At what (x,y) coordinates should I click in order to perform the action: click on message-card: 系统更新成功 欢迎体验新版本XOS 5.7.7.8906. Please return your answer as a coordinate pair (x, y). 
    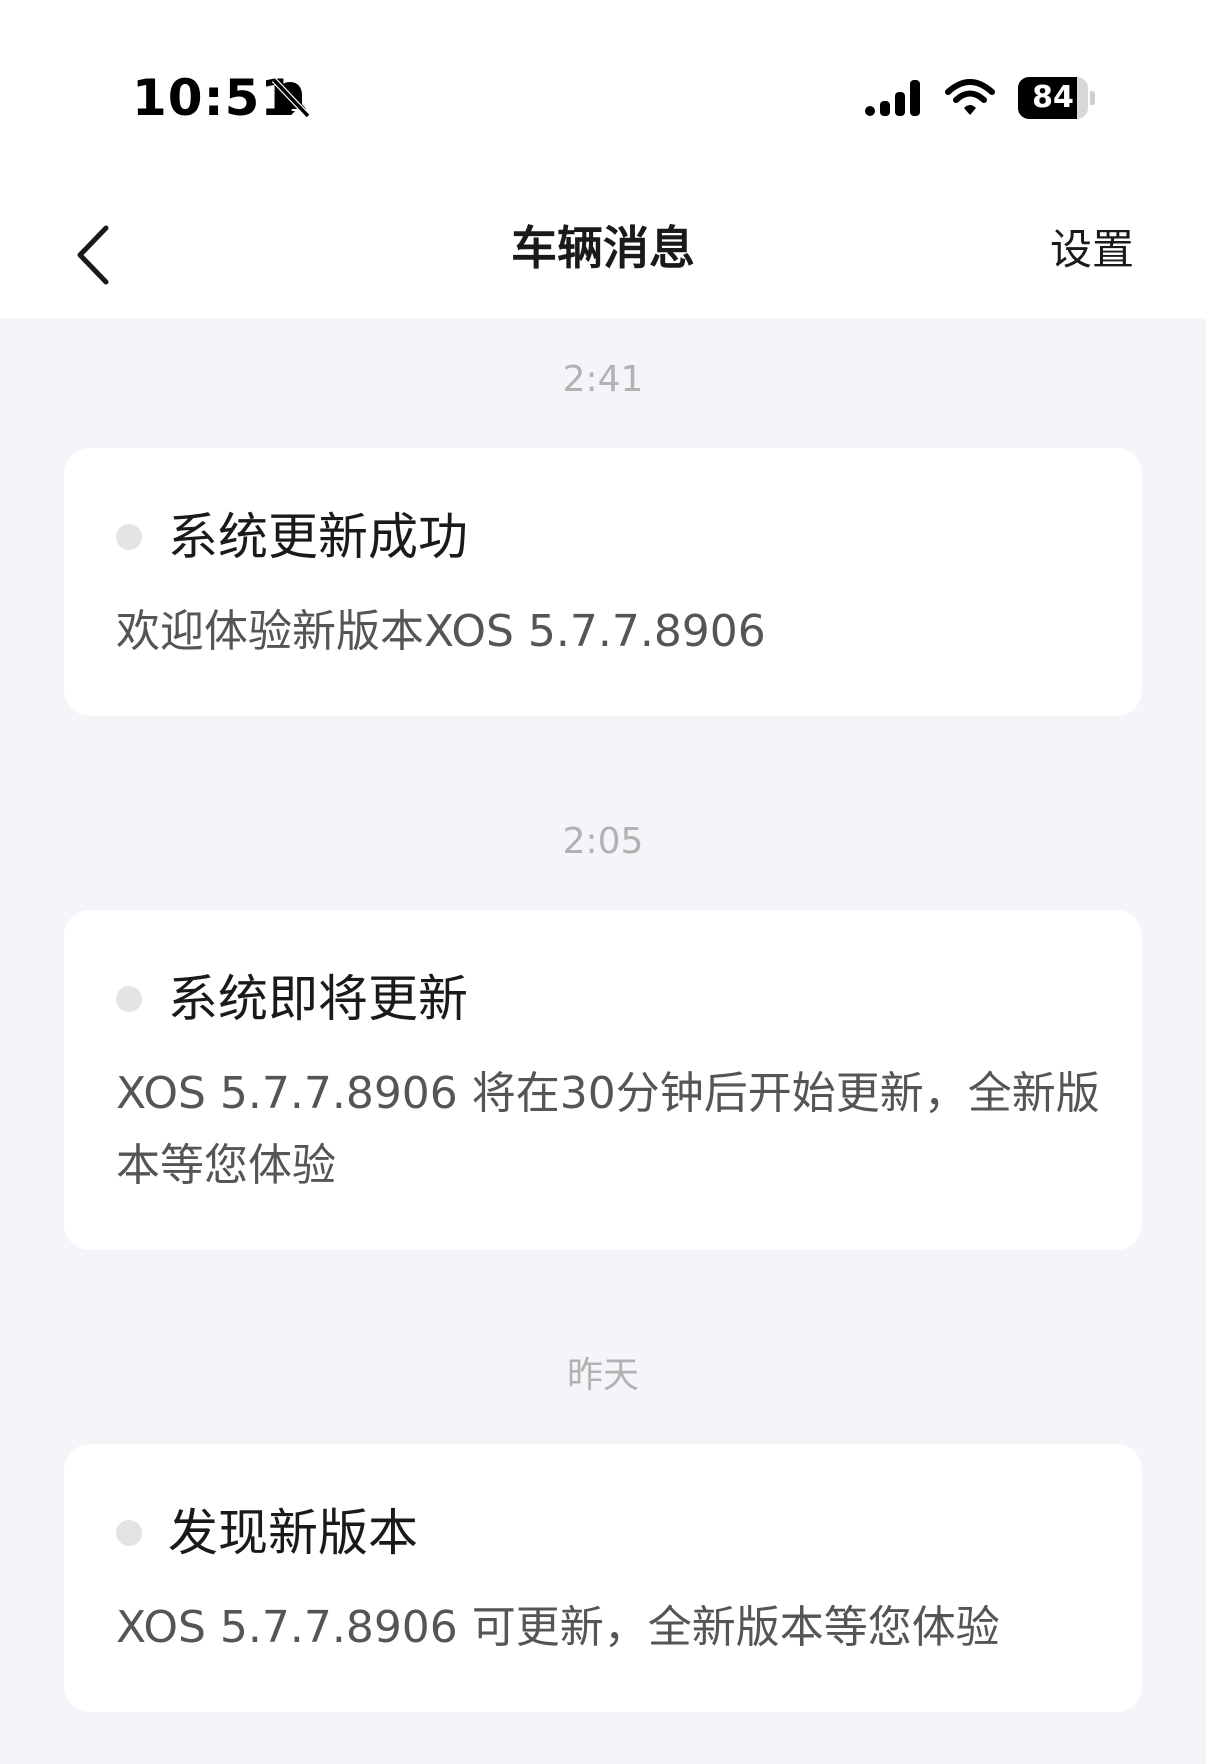
    Looking at the image, I should click on (603, 582).